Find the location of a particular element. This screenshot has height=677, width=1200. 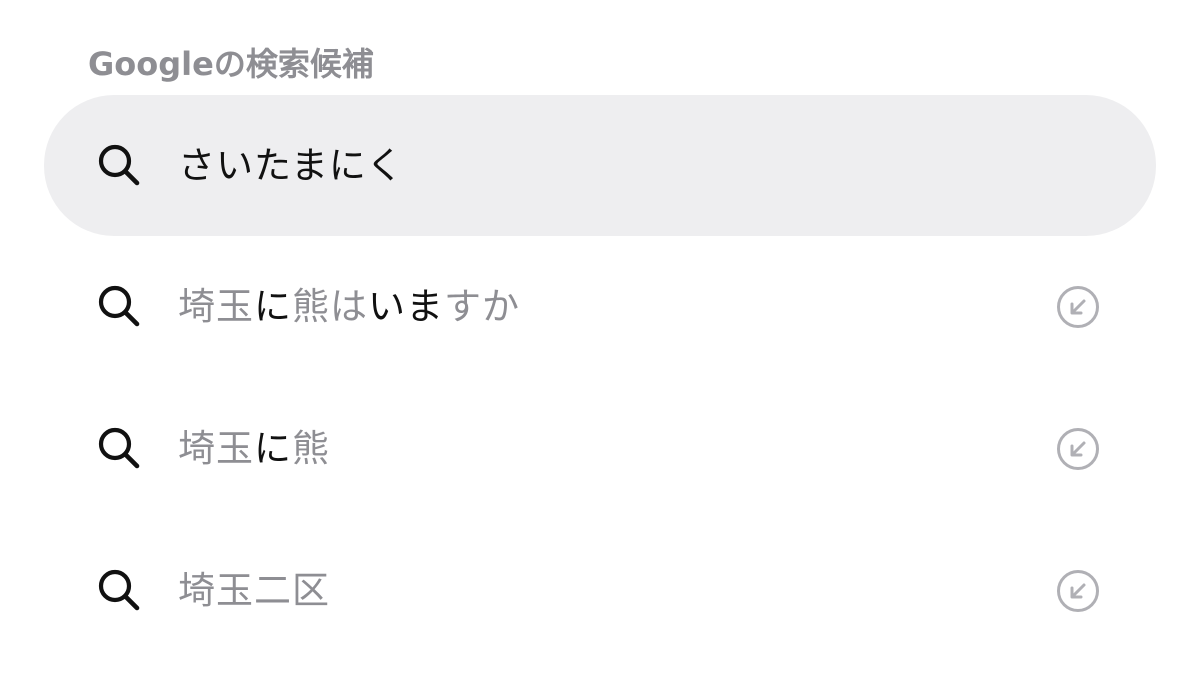

suggestion-segment: すか is located at coordinates (482, 306).